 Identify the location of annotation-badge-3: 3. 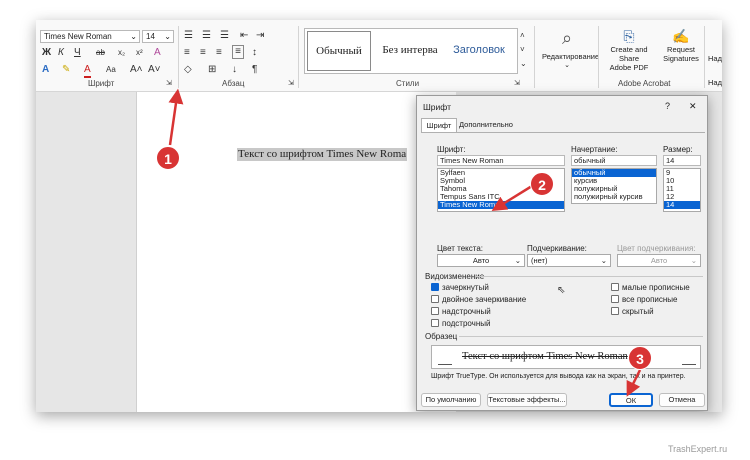
(640, 358).